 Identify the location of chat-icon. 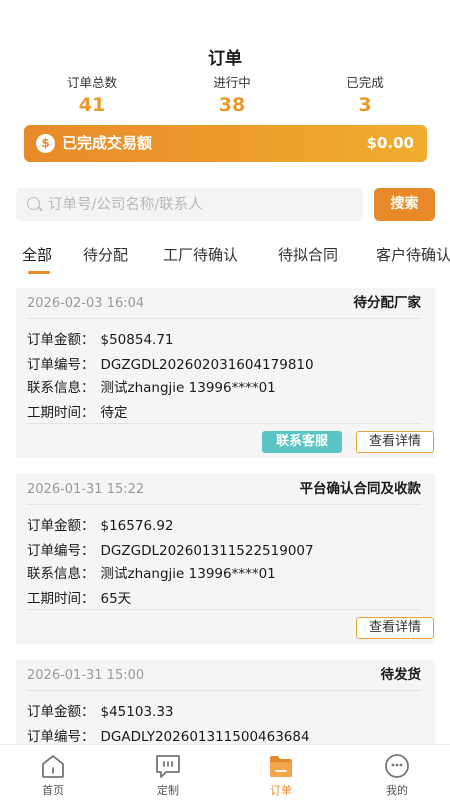
(168, 766).